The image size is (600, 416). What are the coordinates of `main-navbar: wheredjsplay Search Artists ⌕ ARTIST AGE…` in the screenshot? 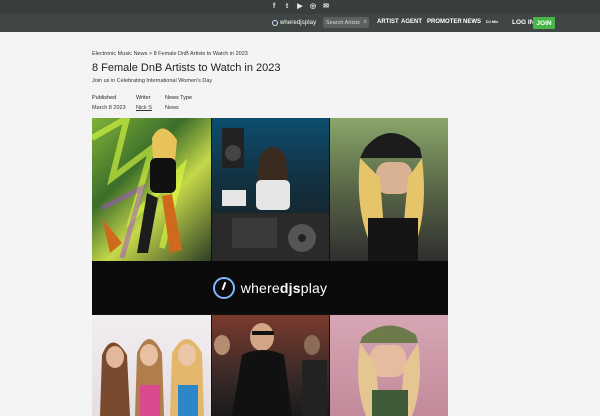 It's located at (300, 23).